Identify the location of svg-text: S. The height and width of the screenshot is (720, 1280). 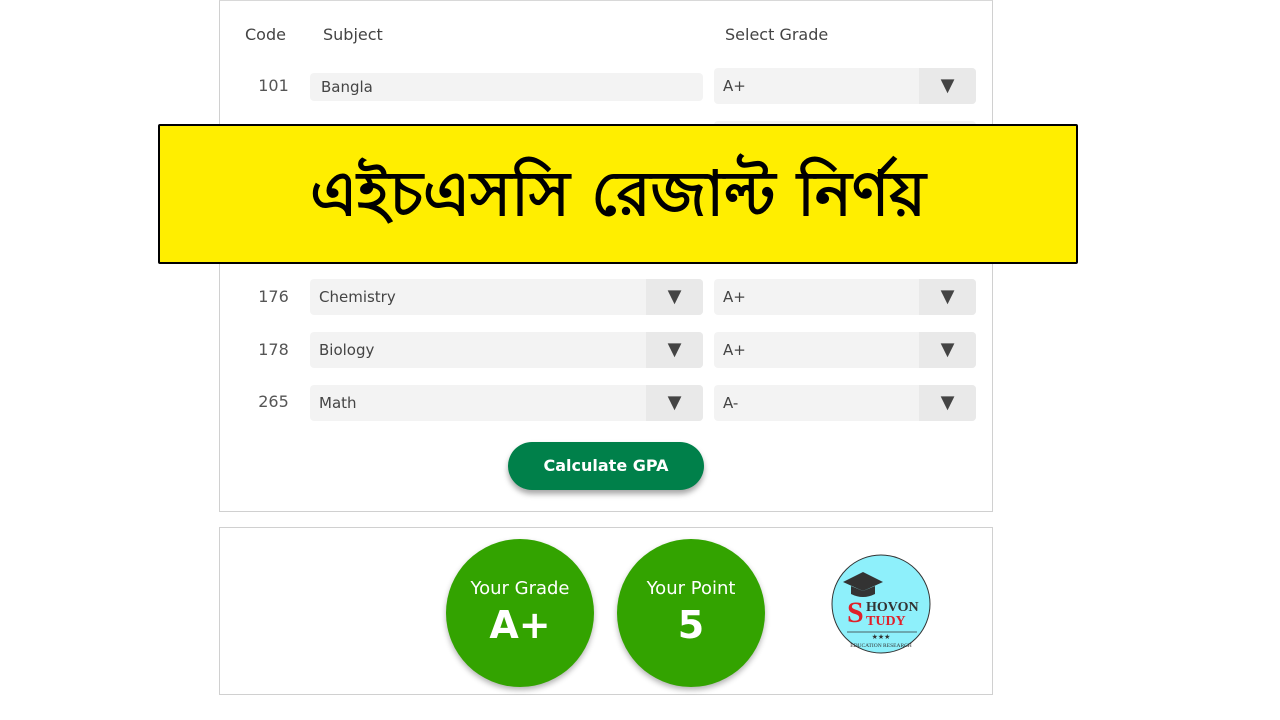
(855, 612).